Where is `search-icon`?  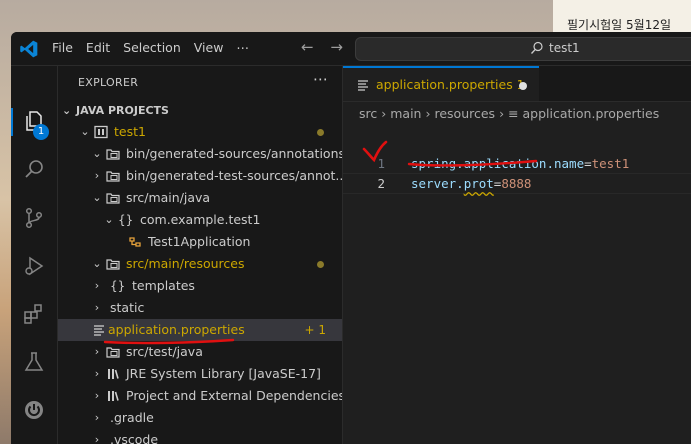
search-icon is located at coordinates (537, 47).